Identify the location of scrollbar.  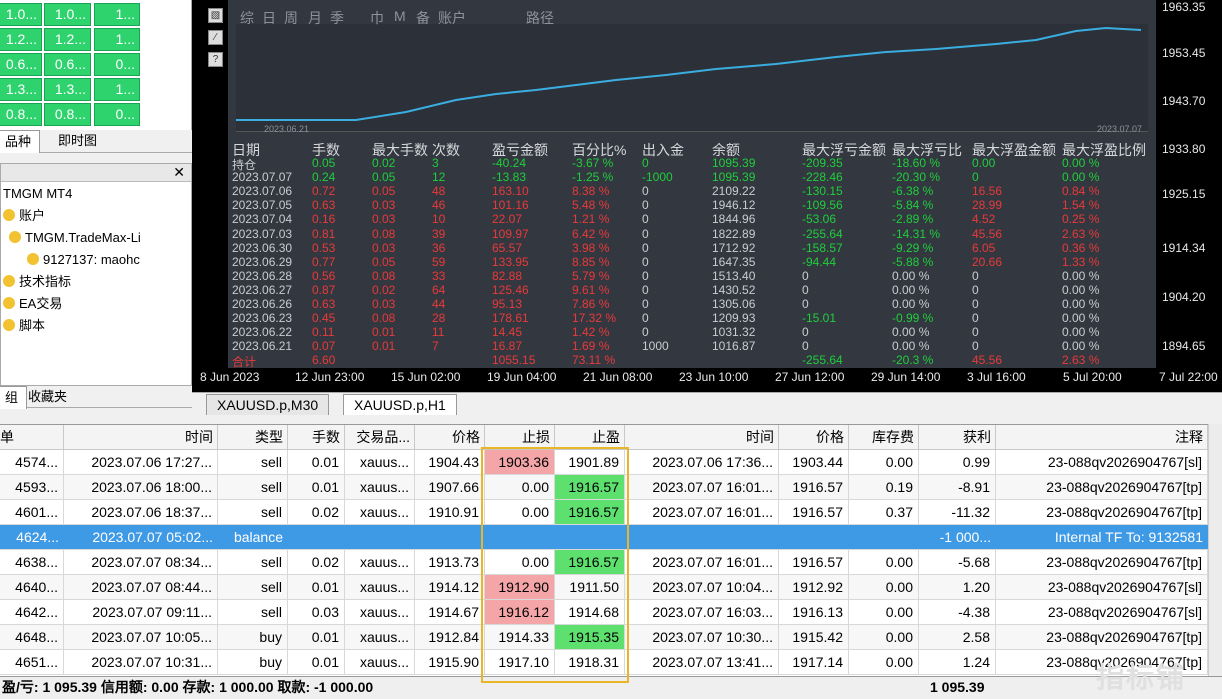
(1215, 550).